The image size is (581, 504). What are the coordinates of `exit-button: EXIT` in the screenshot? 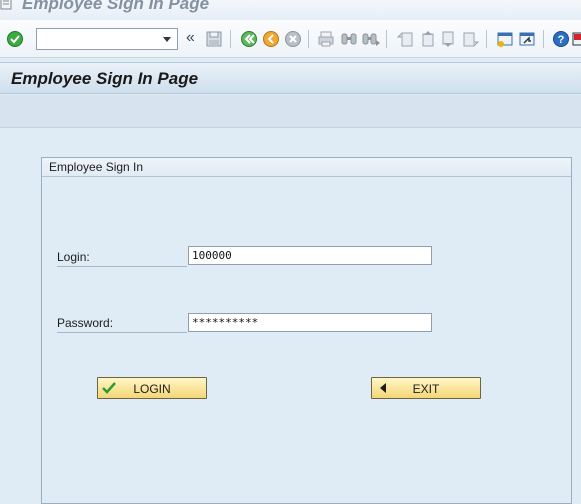 It's located at (426, 388).